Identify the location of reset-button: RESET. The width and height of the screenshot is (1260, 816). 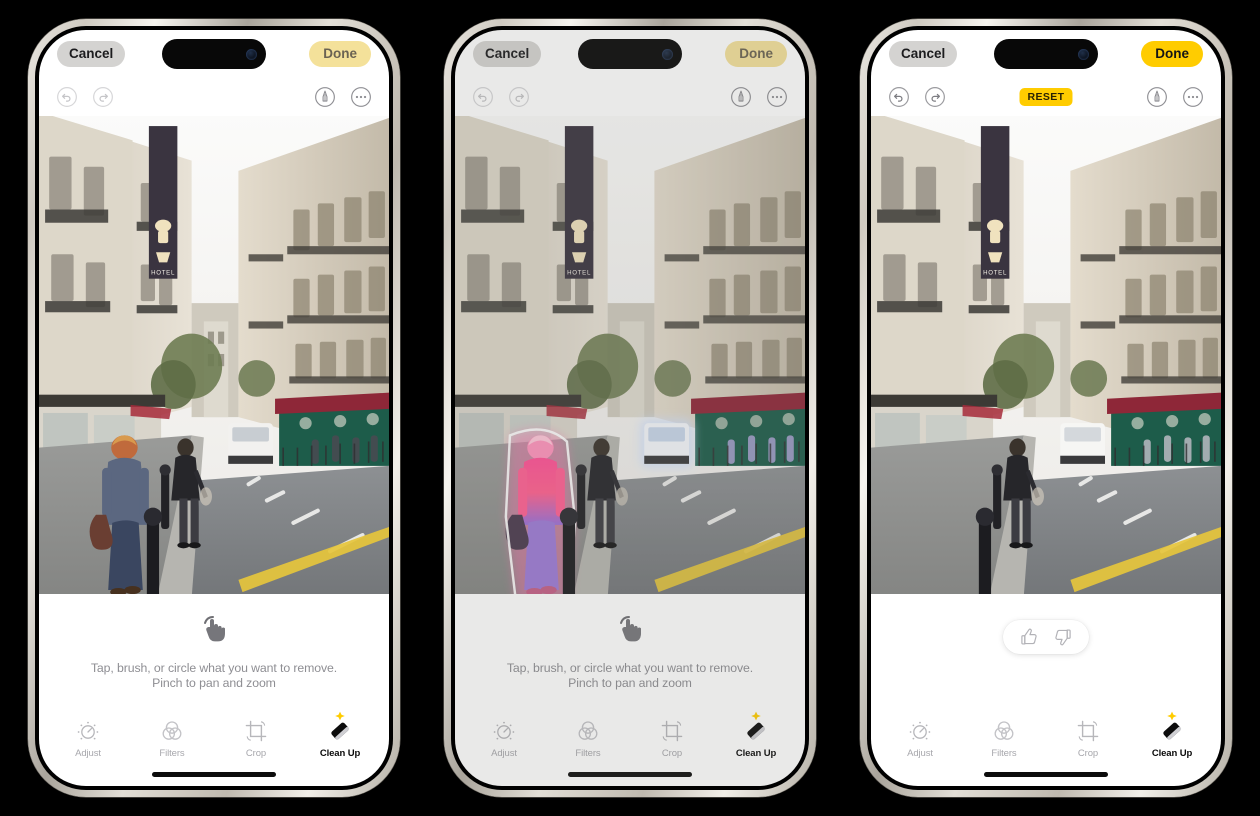
(1046, 97).